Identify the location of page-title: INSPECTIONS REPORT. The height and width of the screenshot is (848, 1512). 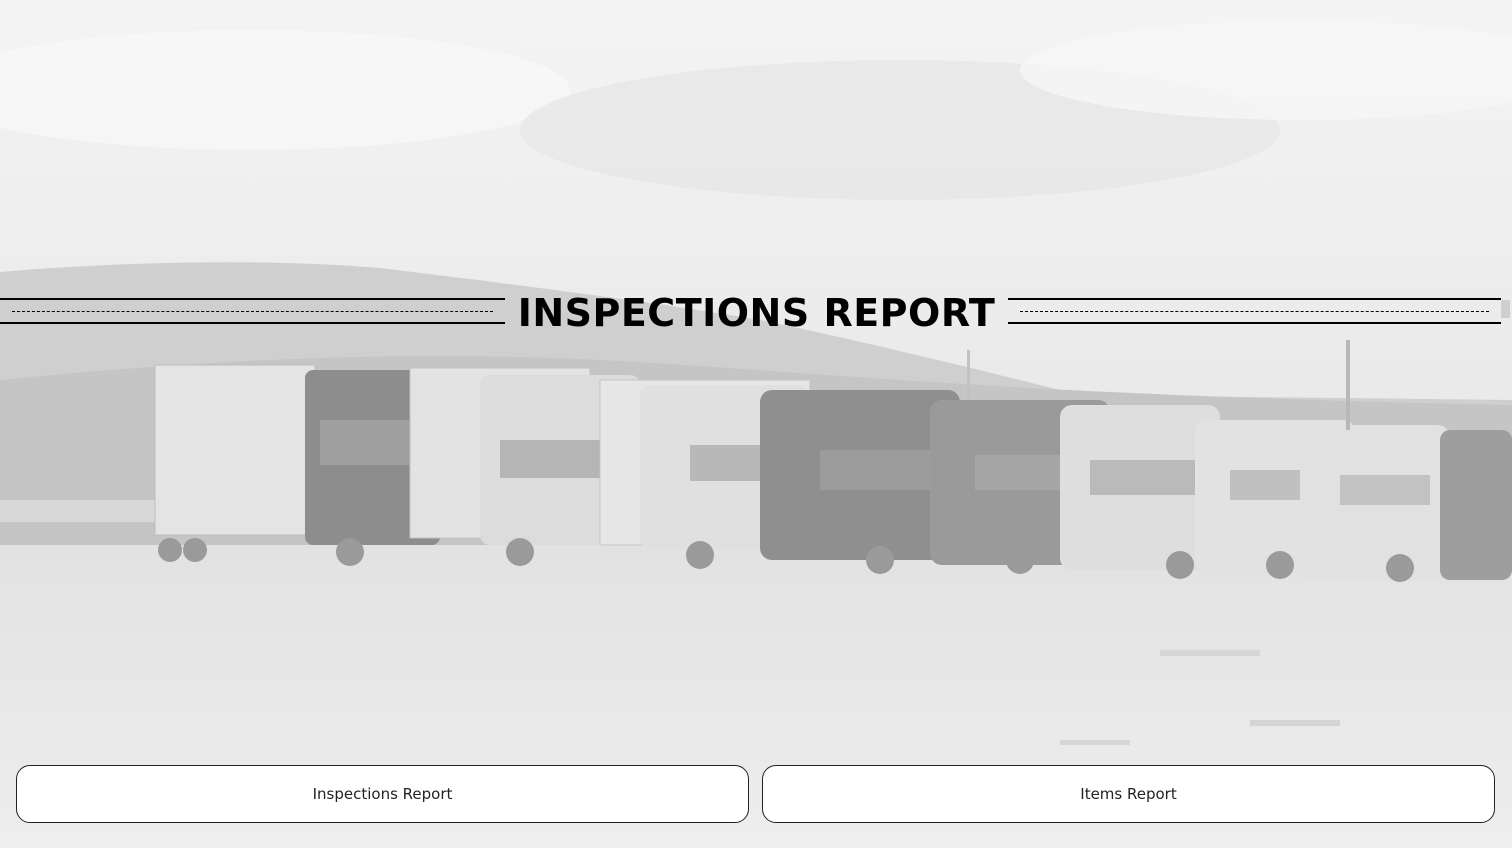
(756, 313).